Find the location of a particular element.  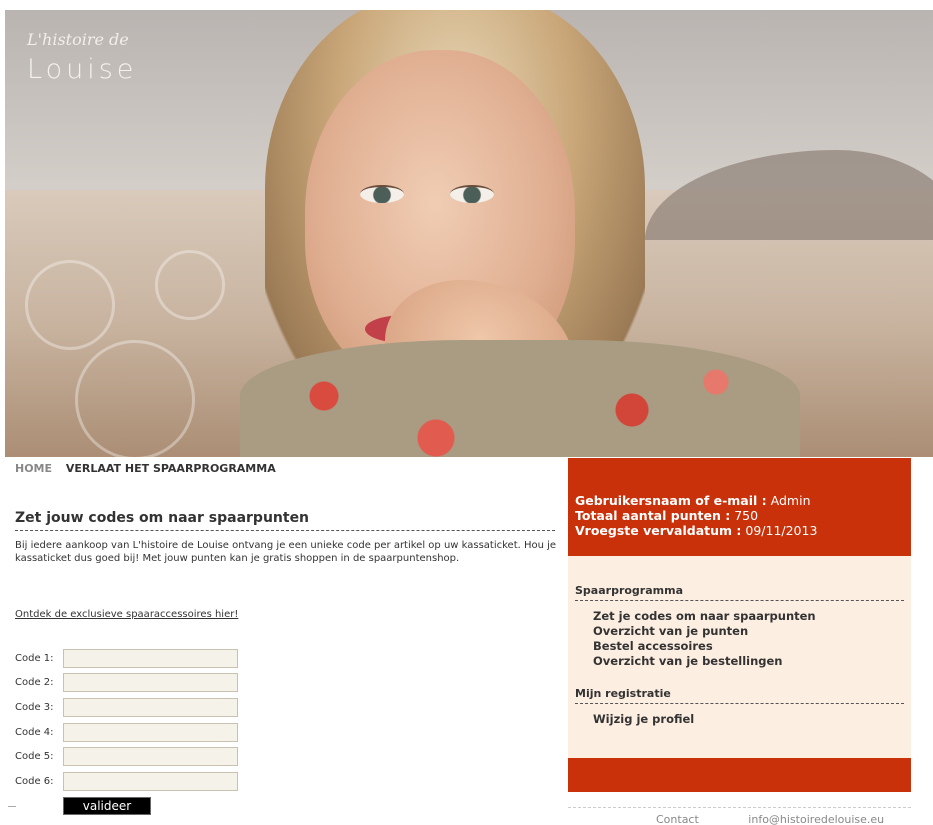

code-row: Code 5: is located at coordinates (126, 756).